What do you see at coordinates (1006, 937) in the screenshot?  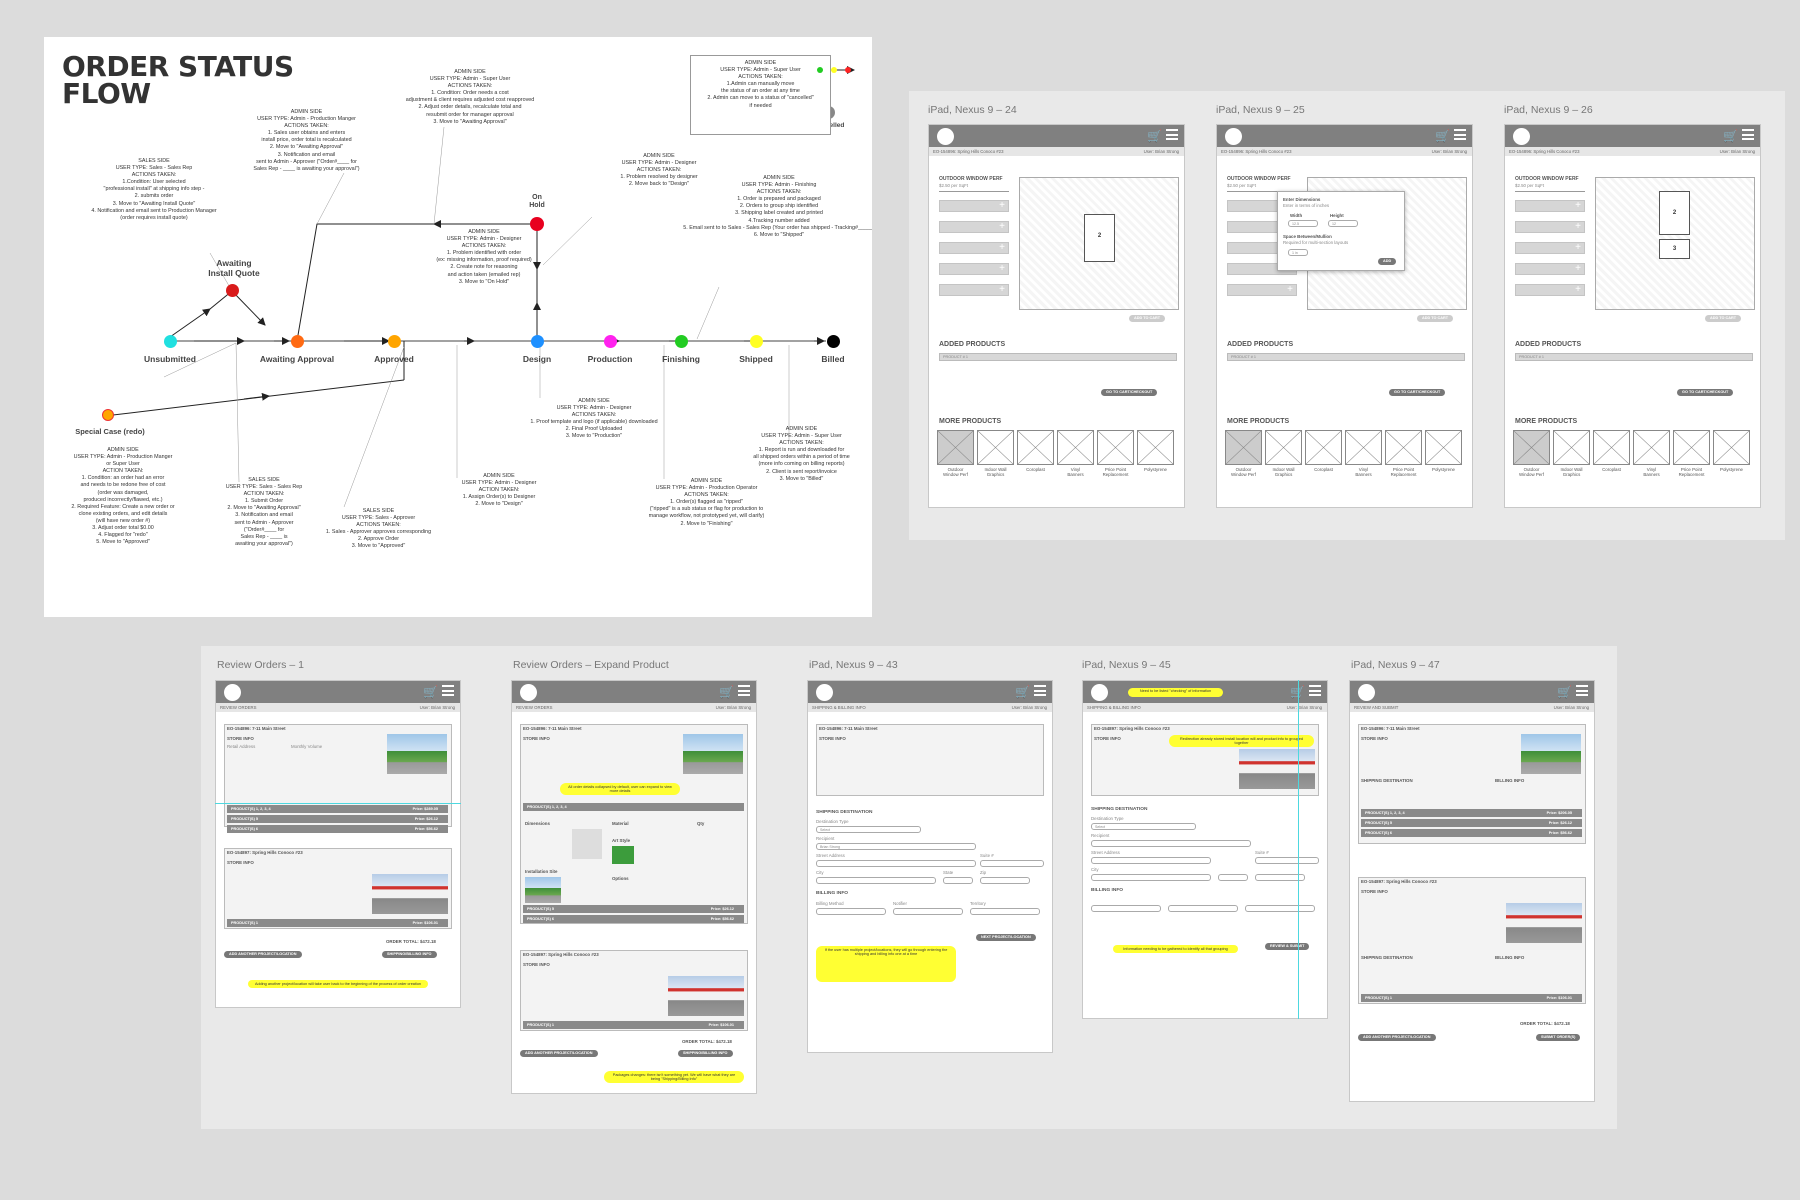 I see `next-project-button: NEXT PROJECT/LOCATION` at bounding box center [1006, 937].